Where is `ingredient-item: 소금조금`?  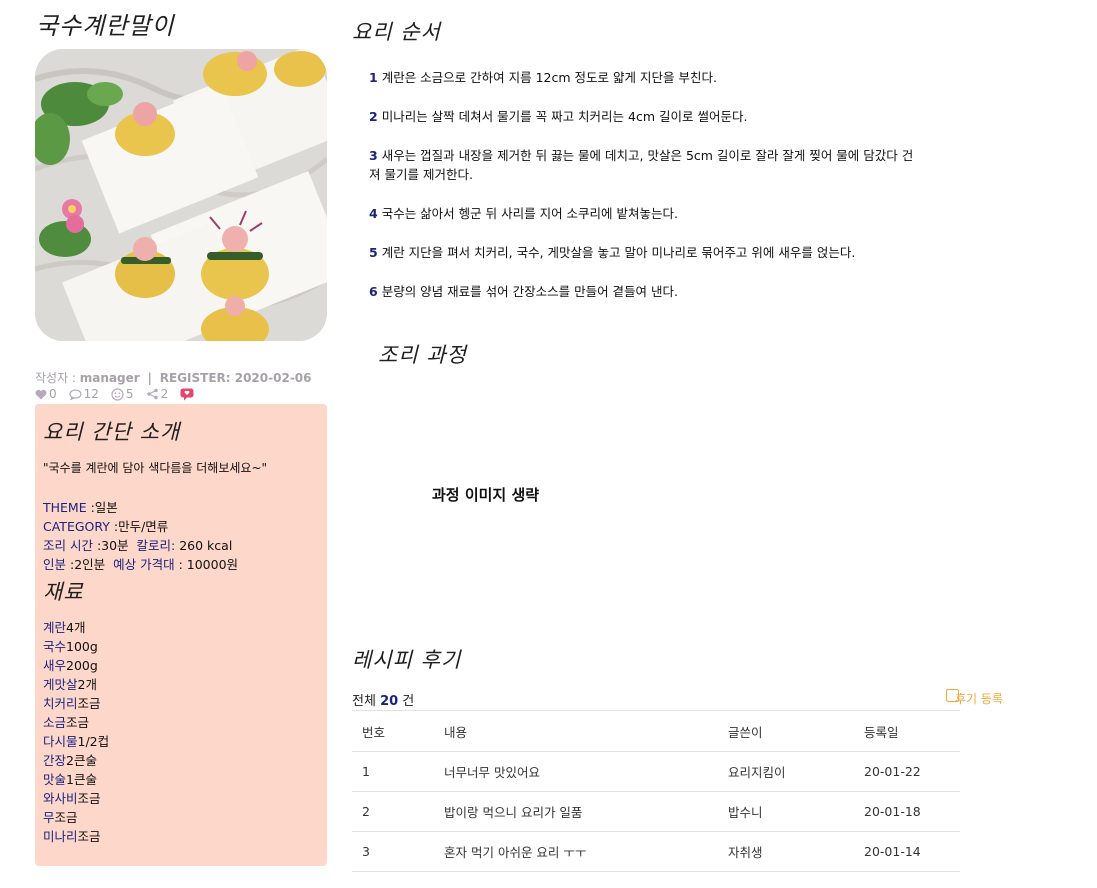
ingredient-item: 소금조금 is located at coordinates (66, 722).